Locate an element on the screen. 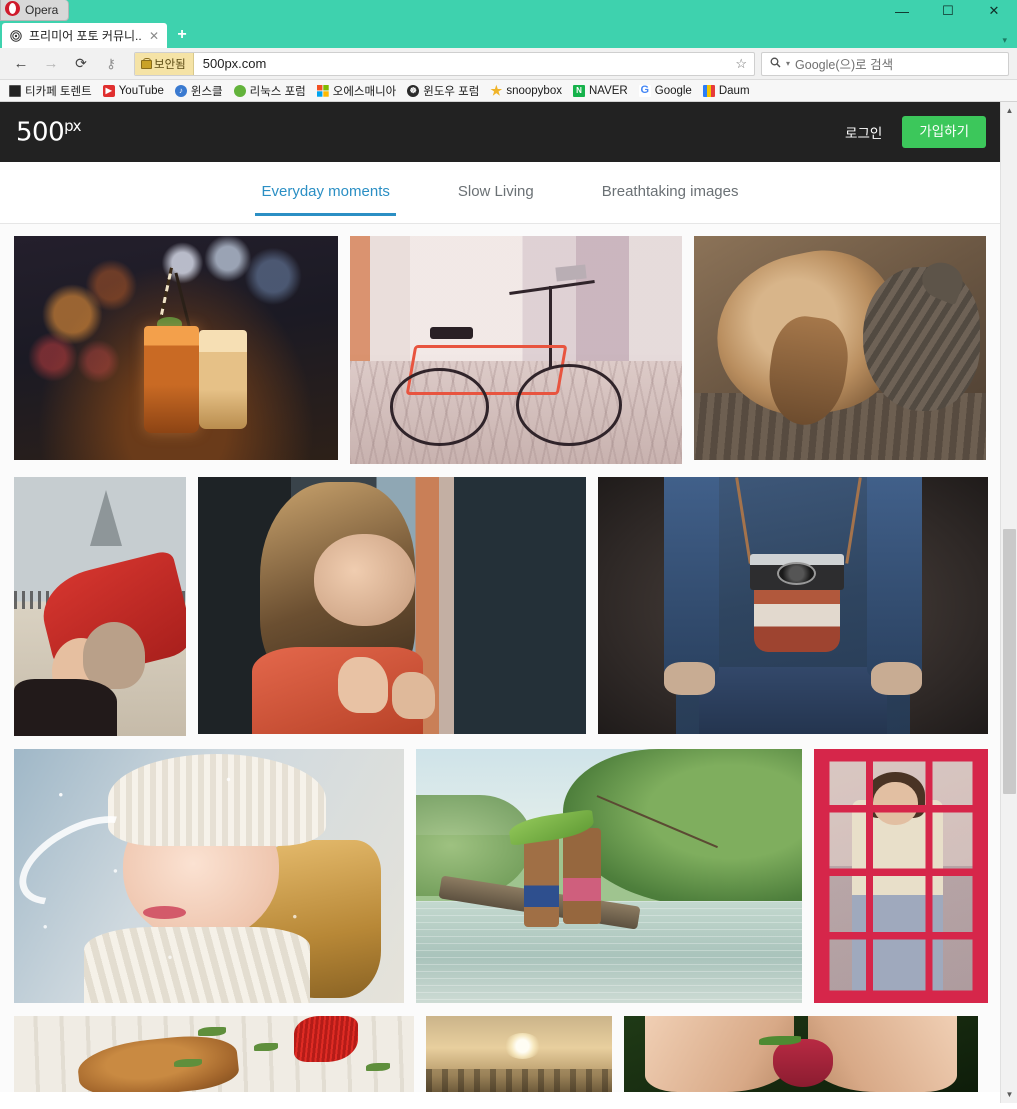 Image resolution: width=1017 pixels, height=1109 pixels. bookmark-label: Daum is located at coordinates (734, 90).